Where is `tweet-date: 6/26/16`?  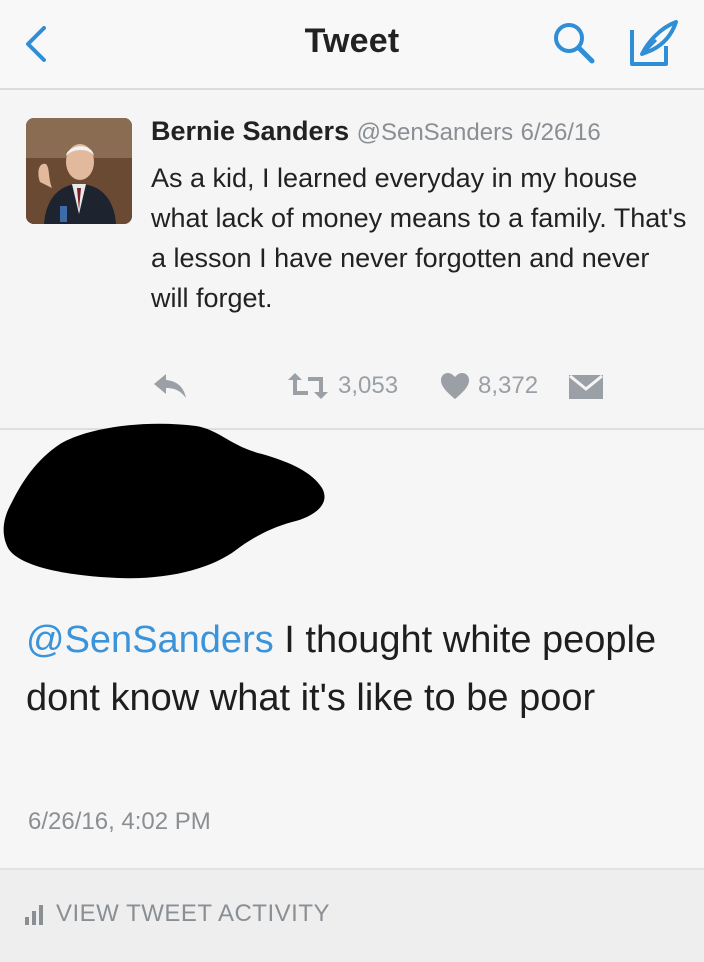 tweet-date: 6/26/16 is located at coordinates (560, 132).